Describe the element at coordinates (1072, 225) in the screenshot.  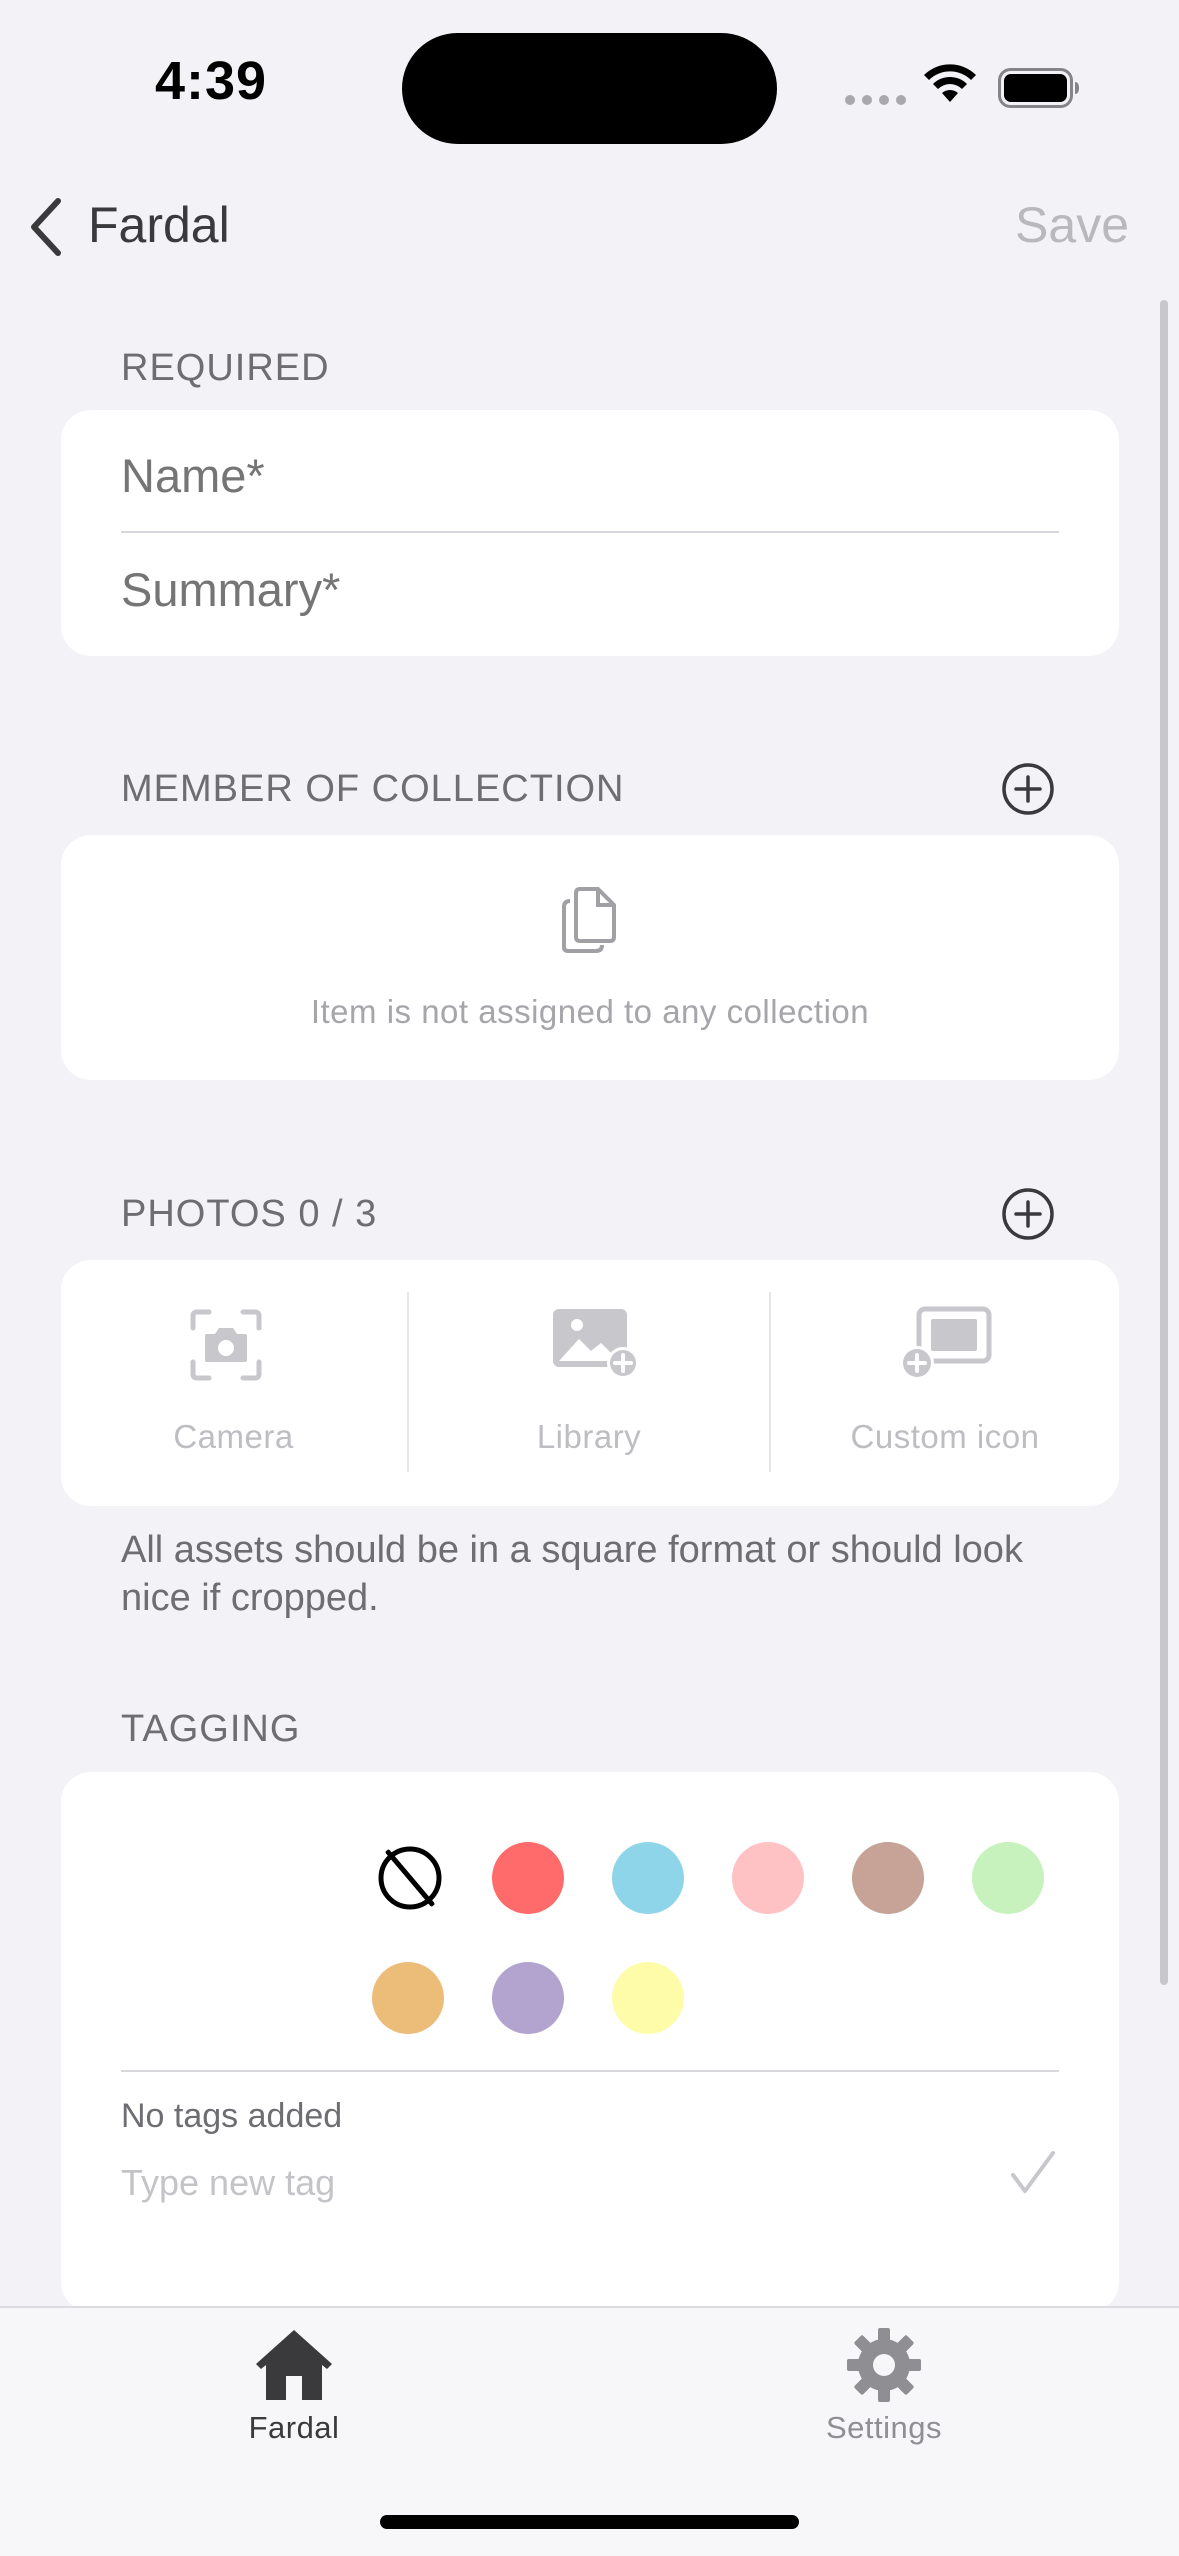
I see `save-button: Save` at that location.